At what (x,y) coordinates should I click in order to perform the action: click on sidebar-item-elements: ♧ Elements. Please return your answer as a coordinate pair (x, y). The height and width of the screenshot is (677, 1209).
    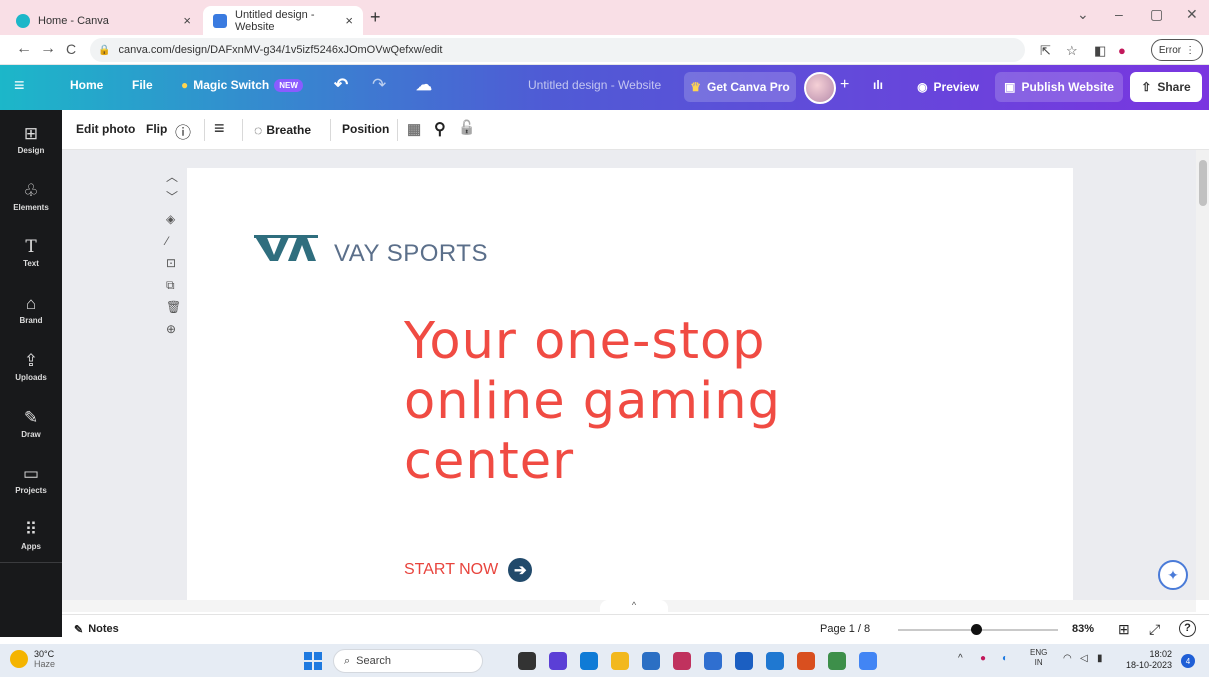
    Looking at the image, I should click on (31, 196).